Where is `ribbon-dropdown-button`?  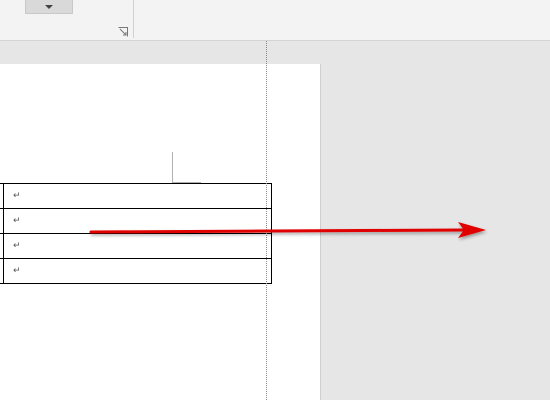
ribbon-dropdown-button is located at coordinates (49, 7).